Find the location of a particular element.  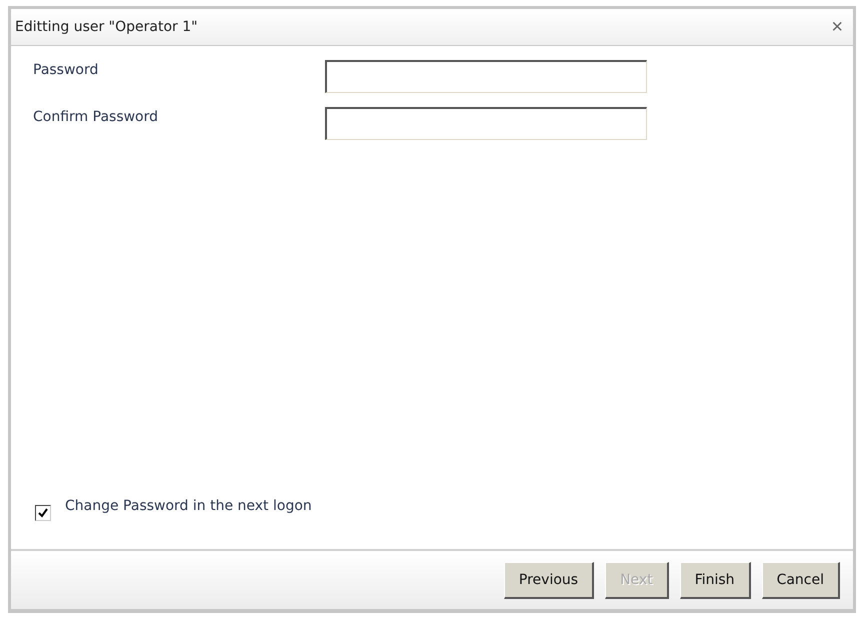

checkbox-label: Change Password in the next logon is located at coordinates (188, 506).